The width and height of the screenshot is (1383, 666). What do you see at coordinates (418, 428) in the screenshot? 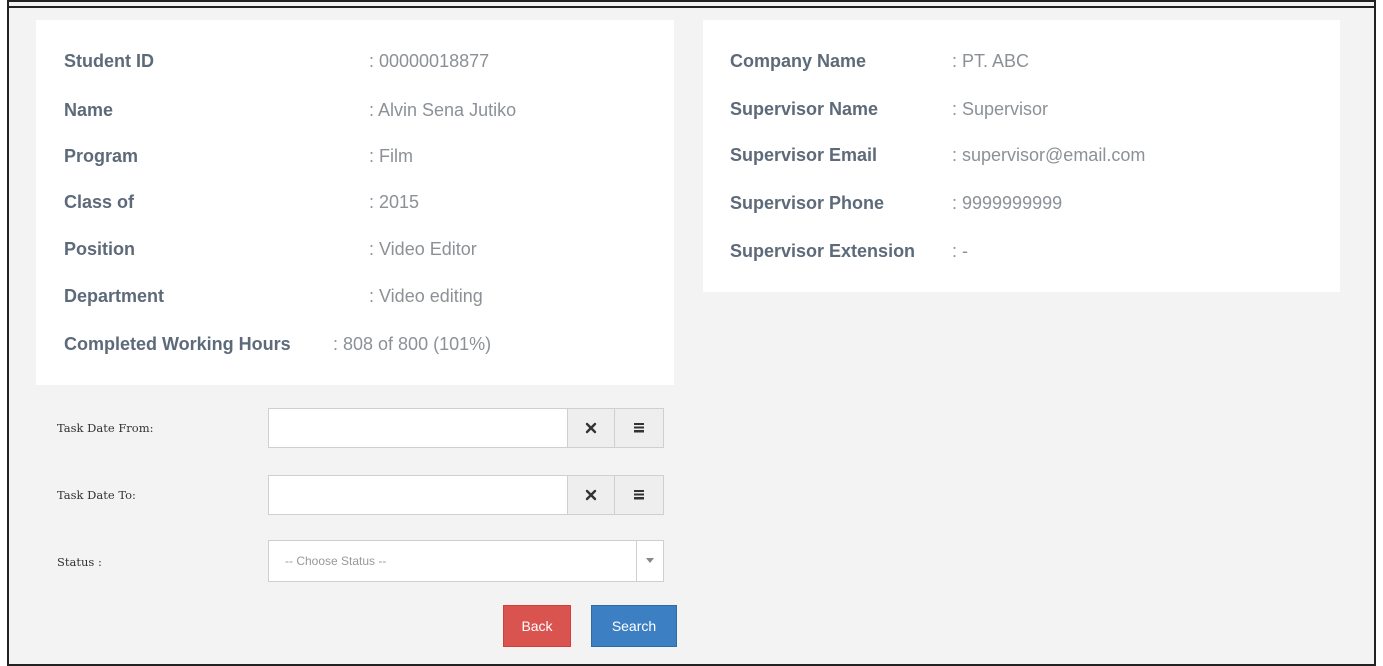
I see `task-date-from-input` at bounding box center [418, 428].